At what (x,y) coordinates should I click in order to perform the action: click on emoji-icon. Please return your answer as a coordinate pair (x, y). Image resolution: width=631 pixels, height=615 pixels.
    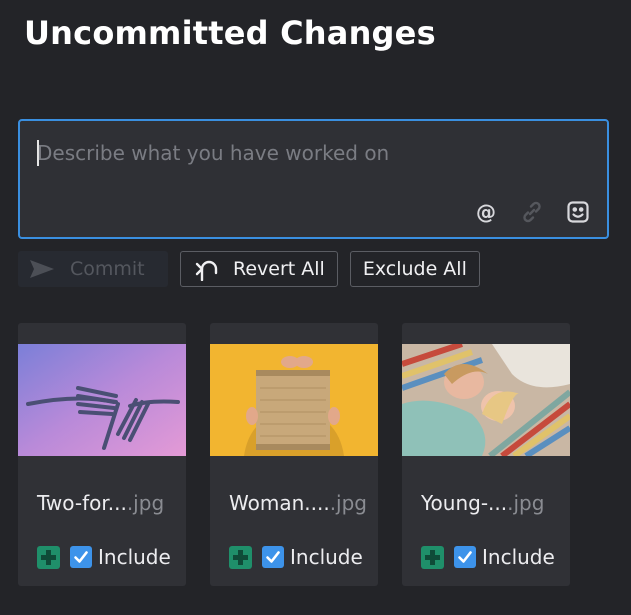
    Looking at the image, I should click on (578, 212).